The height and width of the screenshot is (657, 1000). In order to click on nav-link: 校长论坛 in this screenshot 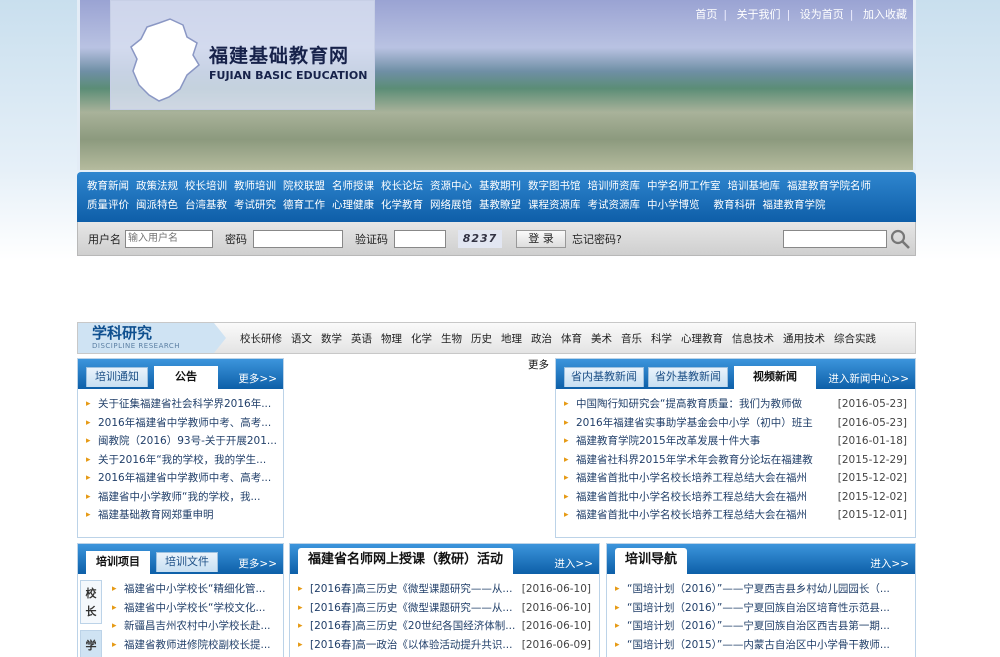, I will do `click(402, 187)`.